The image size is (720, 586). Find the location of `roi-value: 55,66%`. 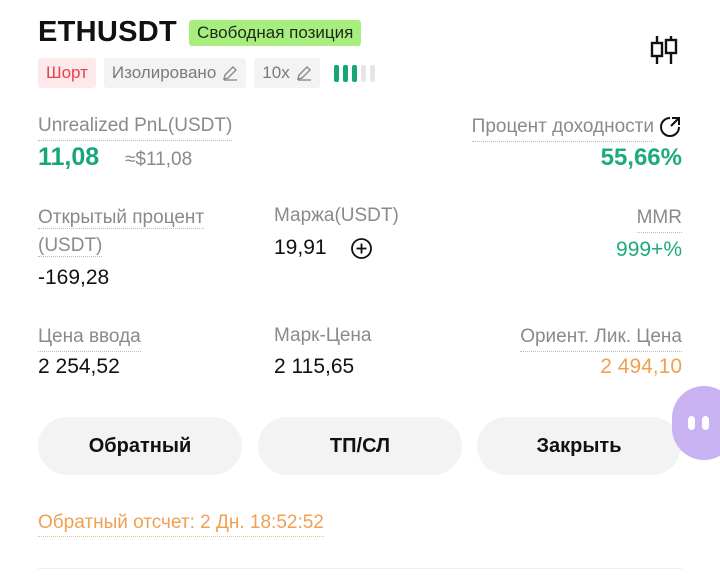

roi-value: 55,66% is located at coordinates (641, 157).